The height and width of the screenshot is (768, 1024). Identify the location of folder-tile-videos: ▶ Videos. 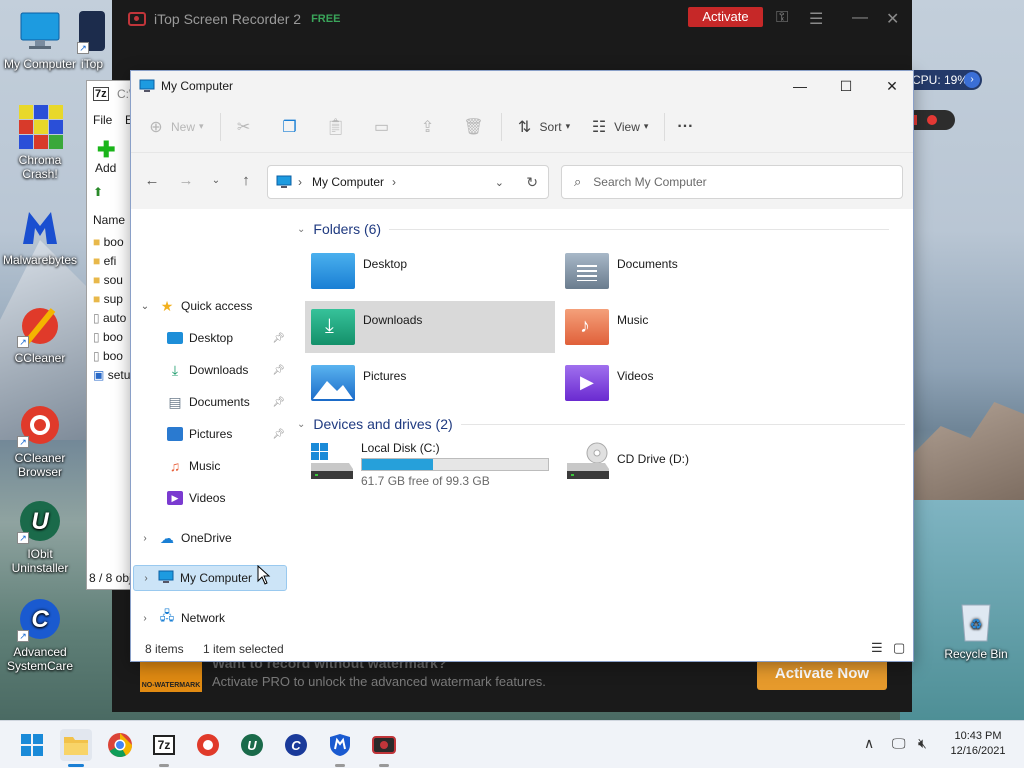
(684, 383).